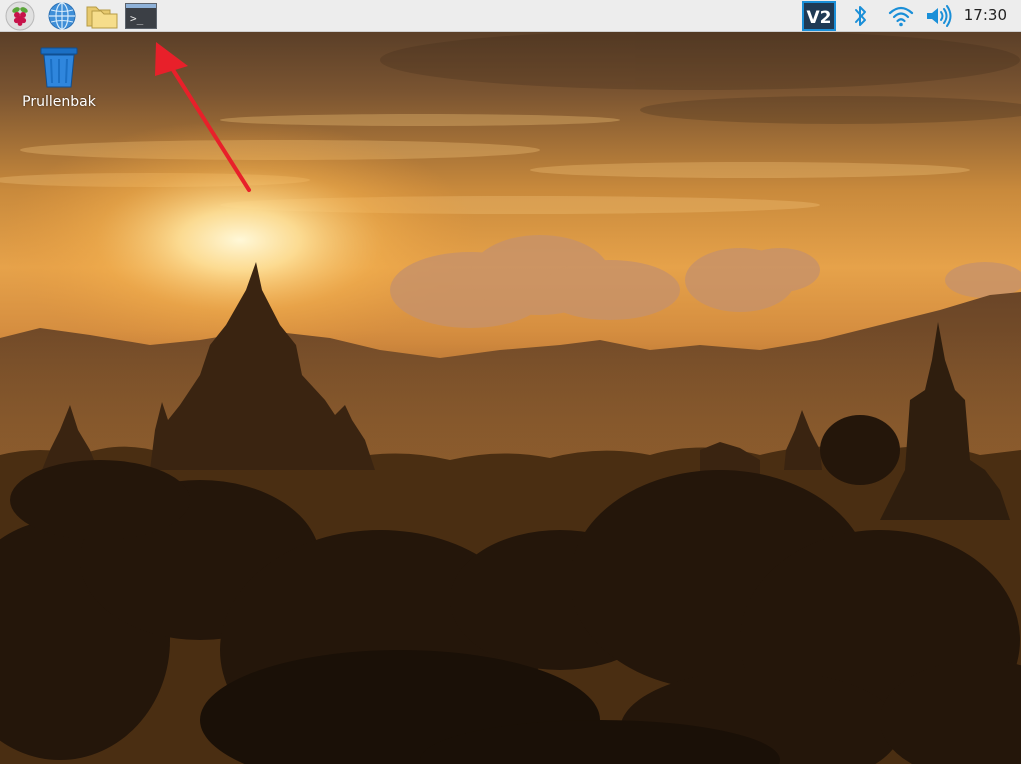 The width and height of the screenshot is (1021, 764). I want to click on terminal-prompt-glyph: >_, so click(137, 18).